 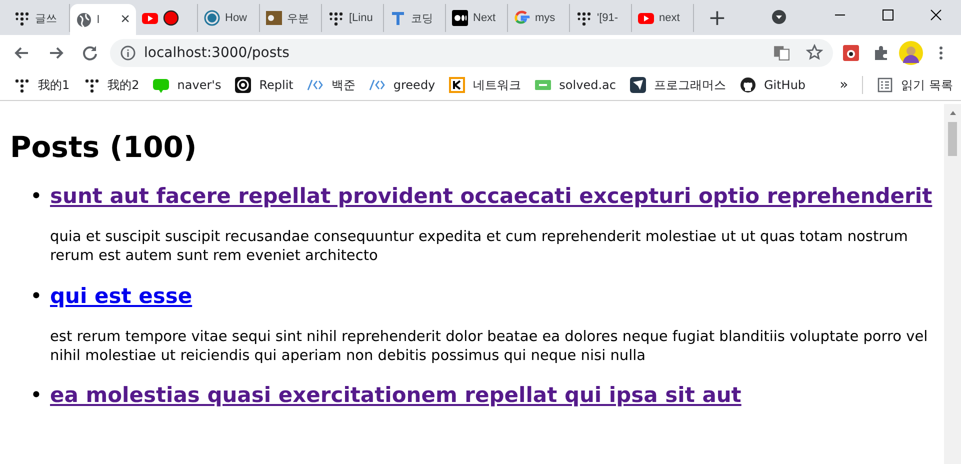 What do you see at coordinates (331, 85) in the screenshot?
I see `bookmark: 백준` at bounding box center [331, 85].